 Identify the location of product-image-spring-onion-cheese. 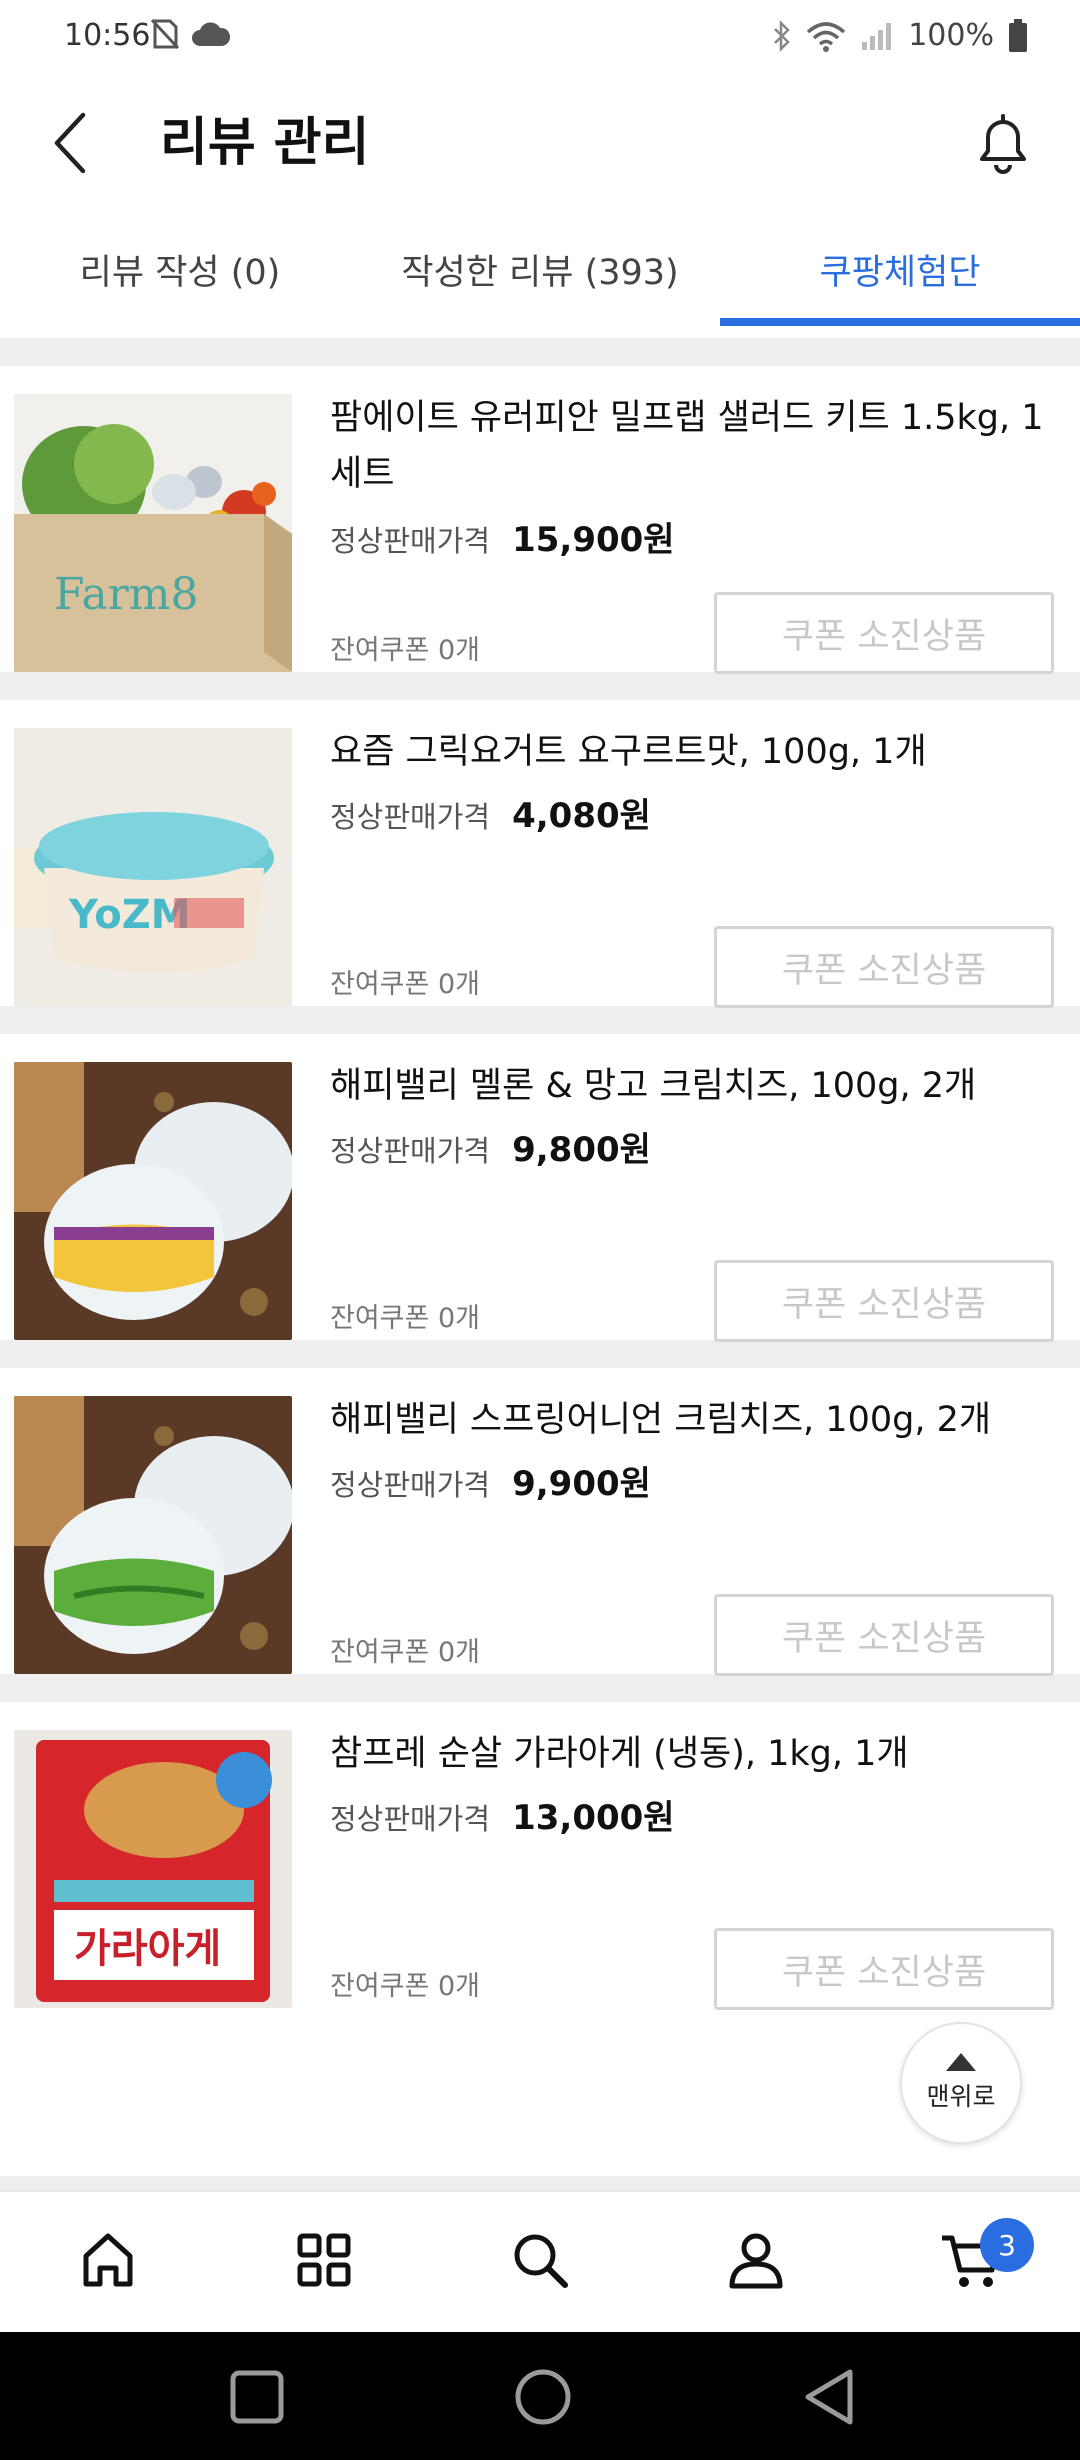
(153, 1535).